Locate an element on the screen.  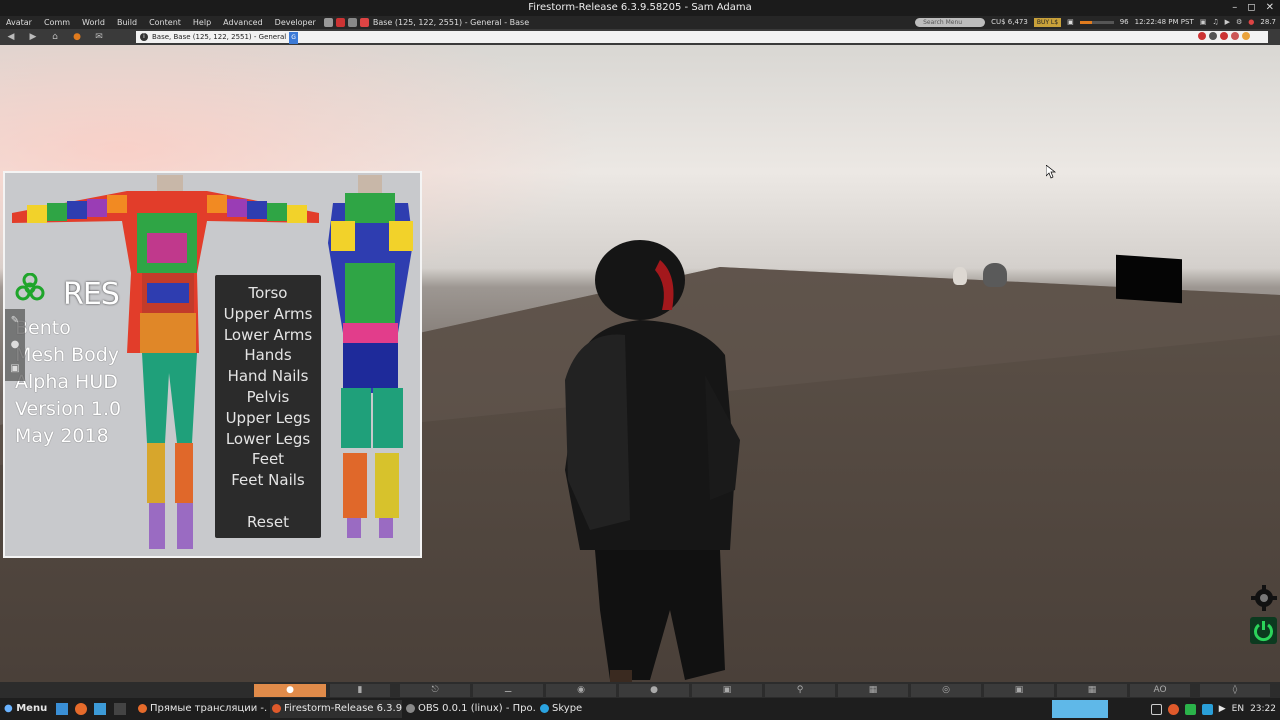
search-button: ⚲ is located at coordinates (800, 690).